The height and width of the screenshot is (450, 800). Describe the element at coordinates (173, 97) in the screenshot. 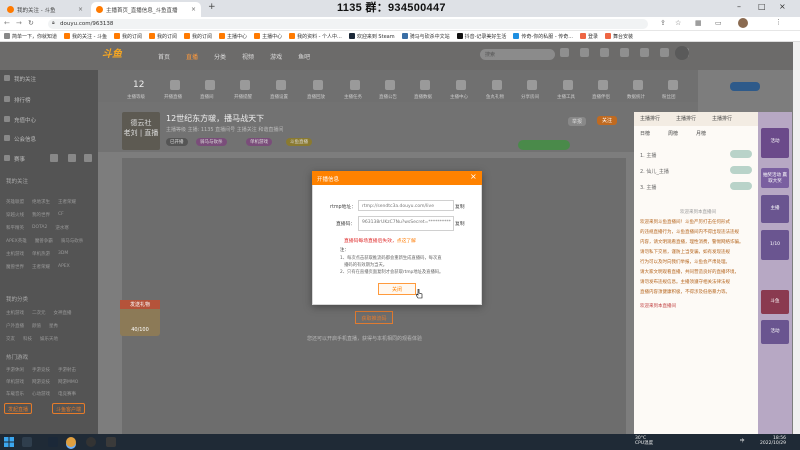

I see `tool-label: 开播直播` at that location.